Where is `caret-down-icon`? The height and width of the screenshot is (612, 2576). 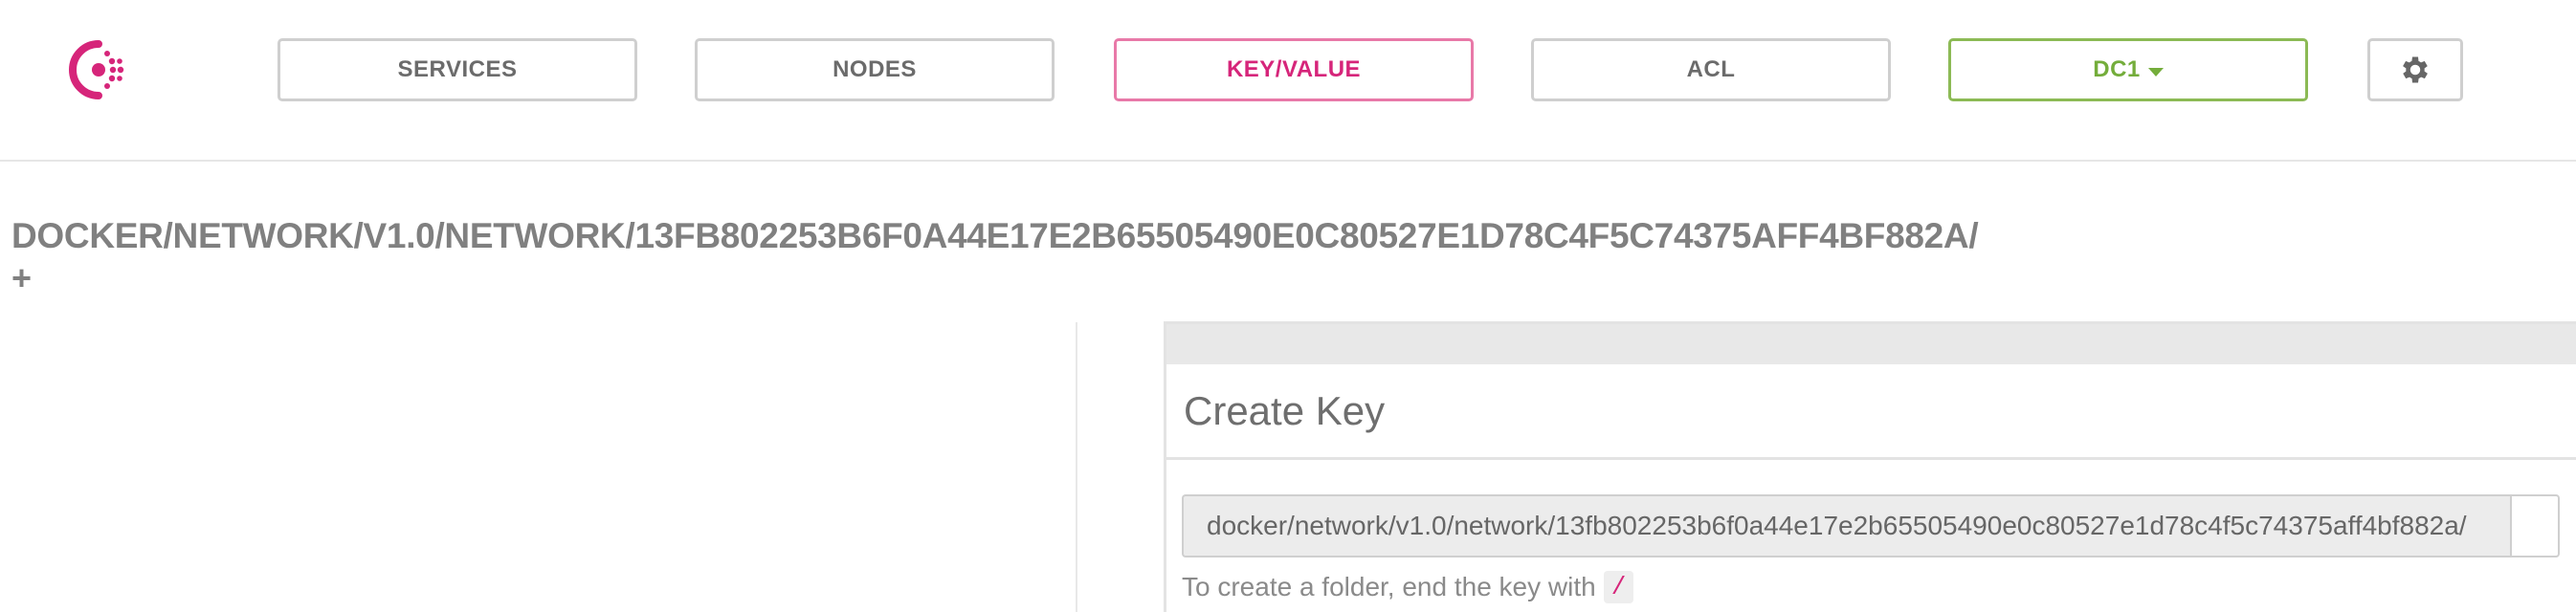 caret-down-icon is located at coordinates (2155, 72).